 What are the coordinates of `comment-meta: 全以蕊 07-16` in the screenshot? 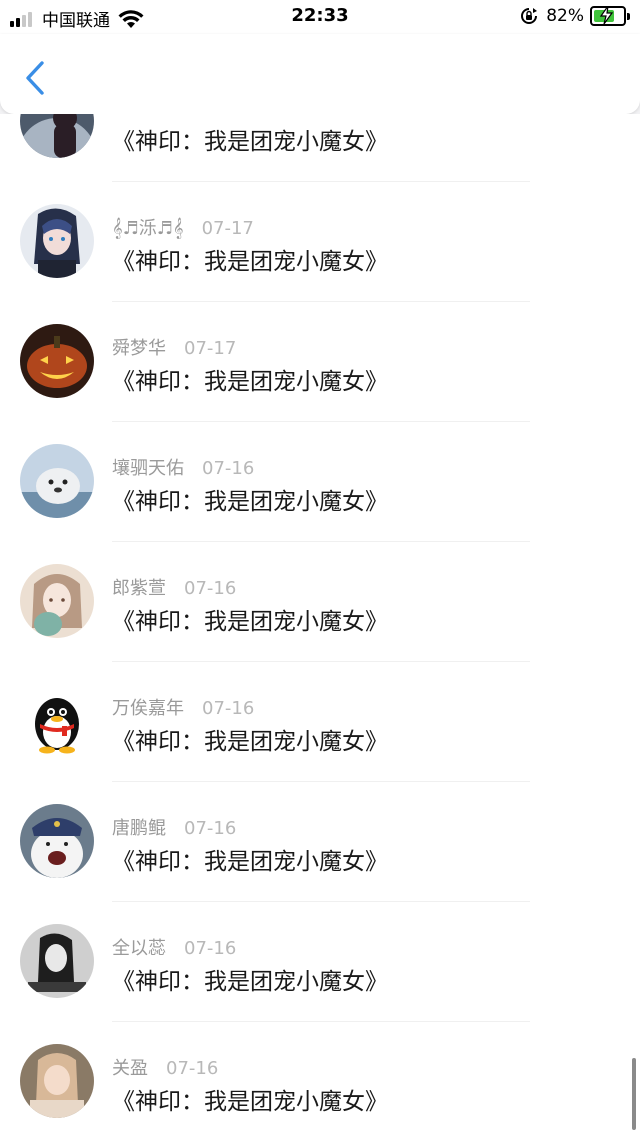 It's located at (174, 947).